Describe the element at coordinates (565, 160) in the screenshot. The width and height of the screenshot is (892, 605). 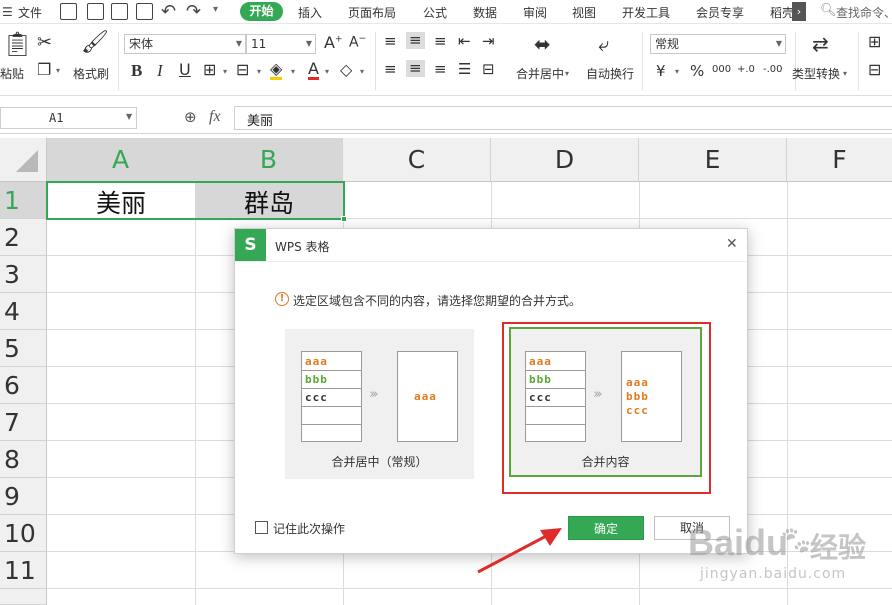
I see `column-header-d: D` at that location.